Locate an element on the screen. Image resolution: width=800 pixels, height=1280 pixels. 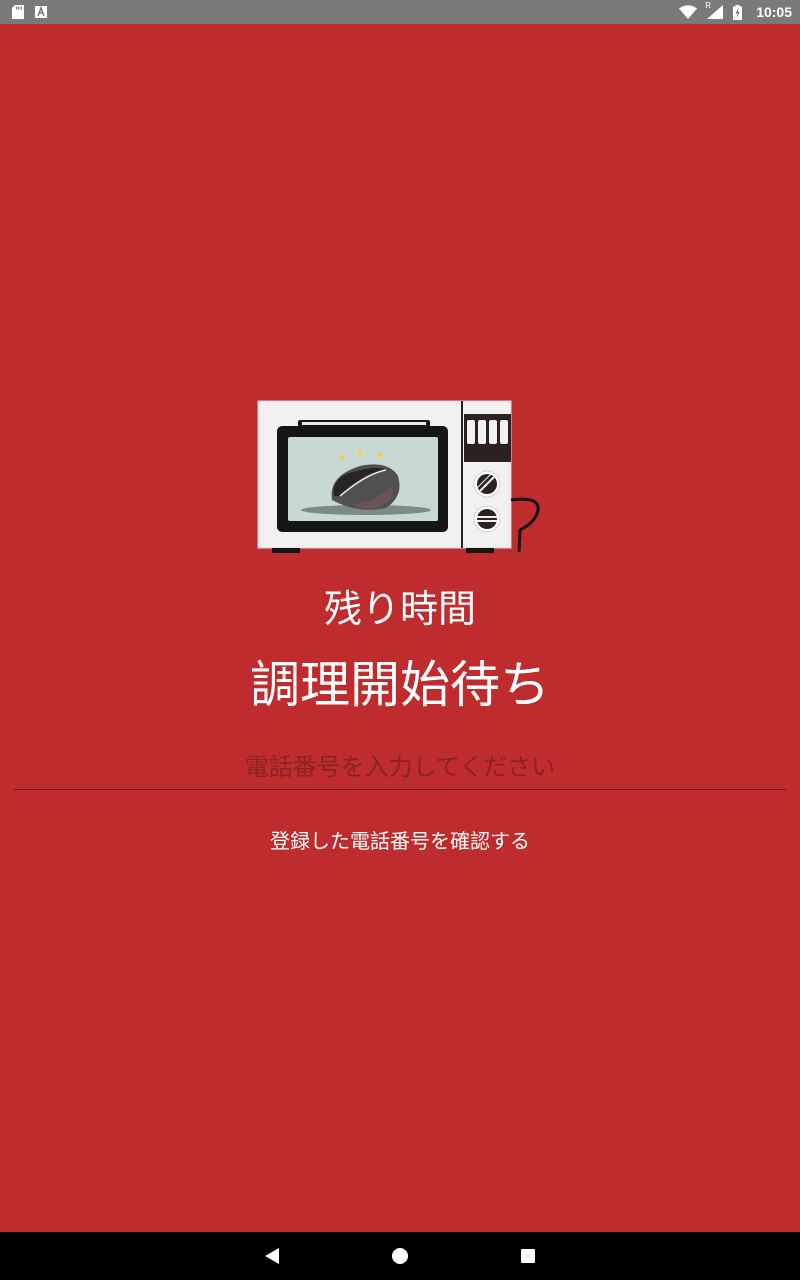
back-icon is located at coordinates (272, 1256).